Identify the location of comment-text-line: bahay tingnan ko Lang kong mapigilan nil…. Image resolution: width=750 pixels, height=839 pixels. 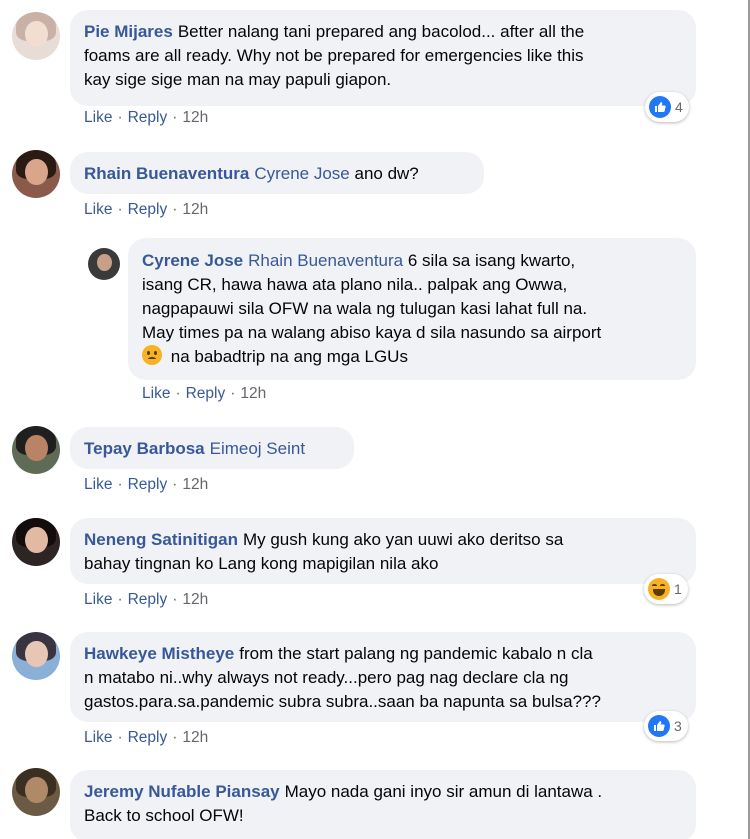
(261, 563).